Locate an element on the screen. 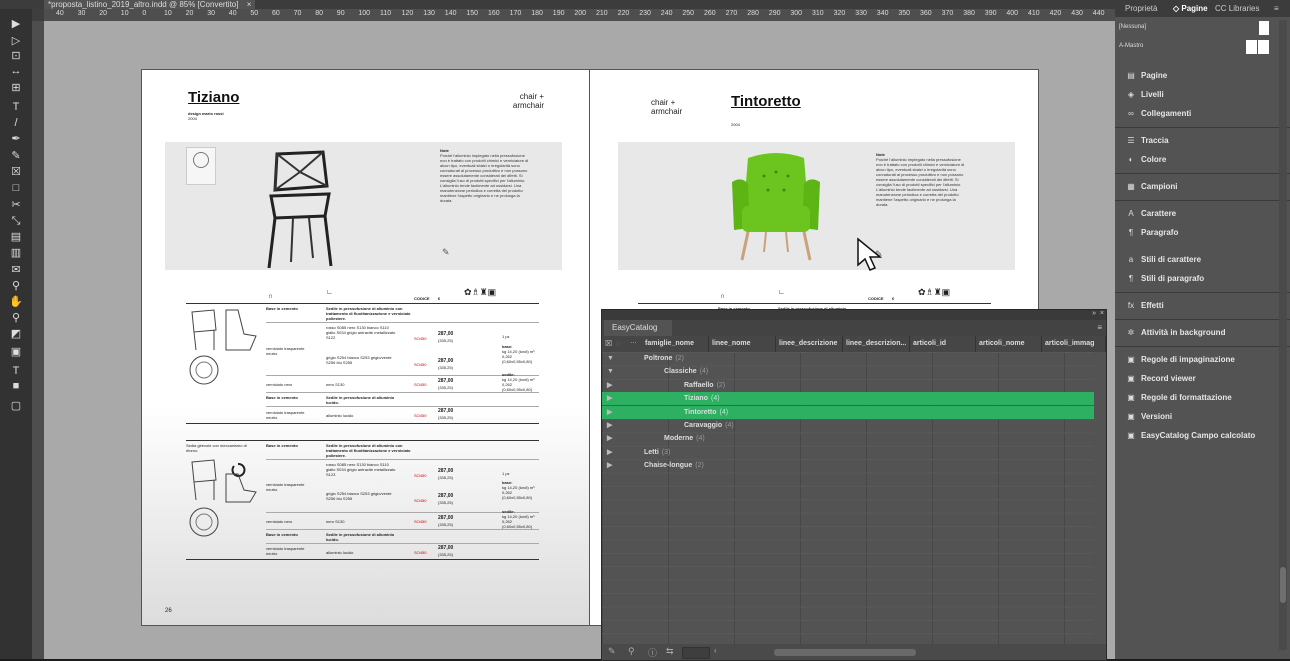  close-panel-icon: × is located at coordinates (1102, 313).